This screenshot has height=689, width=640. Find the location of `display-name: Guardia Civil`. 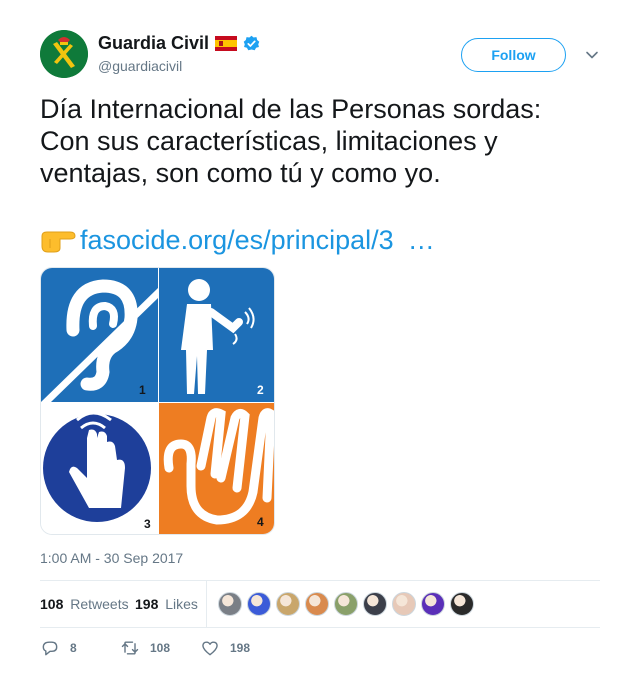

display-name: Guardia Civil is located at coordinates (153, 43).